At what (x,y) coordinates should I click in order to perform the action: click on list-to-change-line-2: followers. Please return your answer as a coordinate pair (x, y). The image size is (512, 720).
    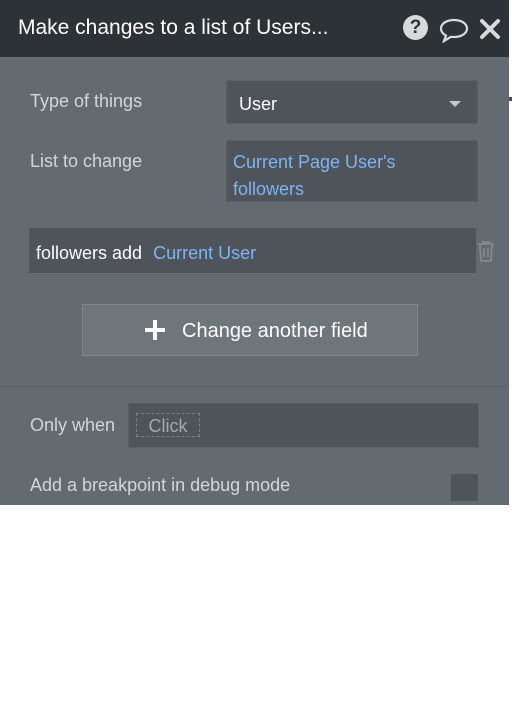
    Looking at the image, I should click on (269, 189).